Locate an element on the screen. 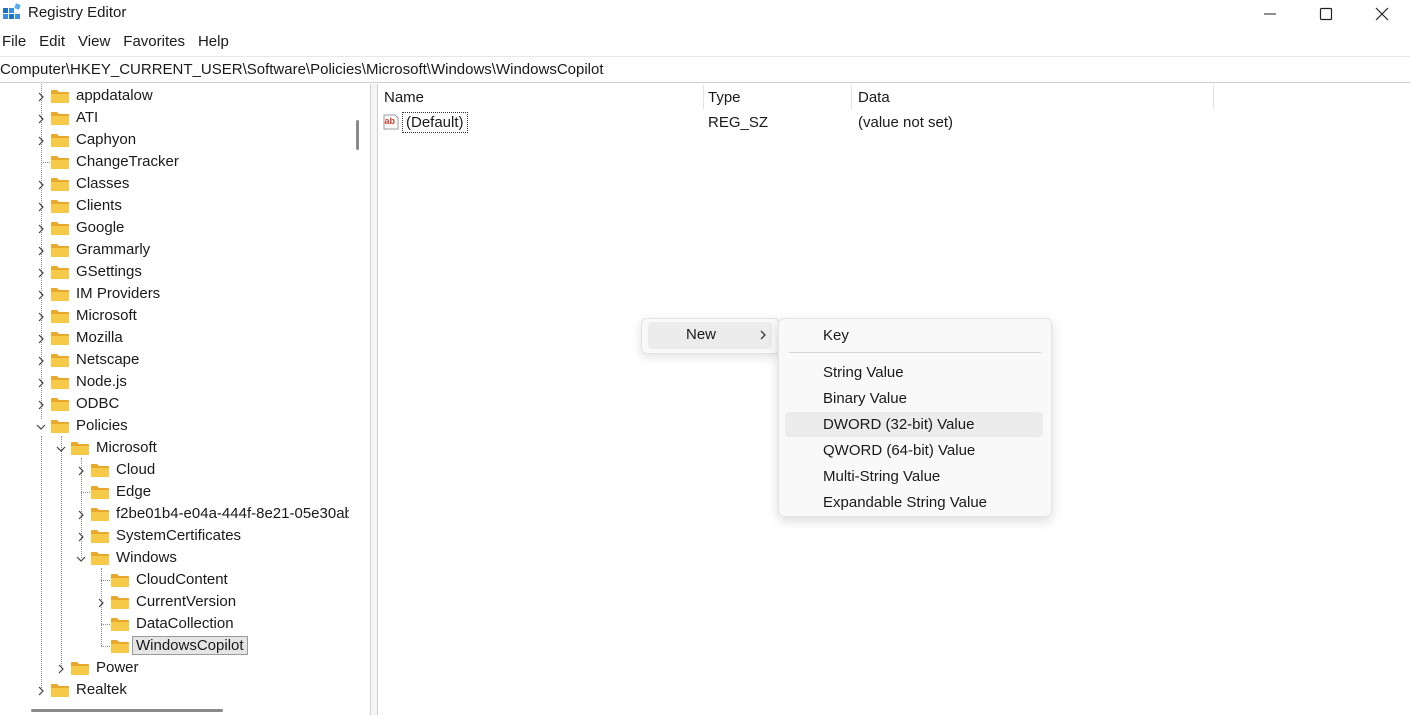  column-data: Data is located at coordinates (1032, 97).